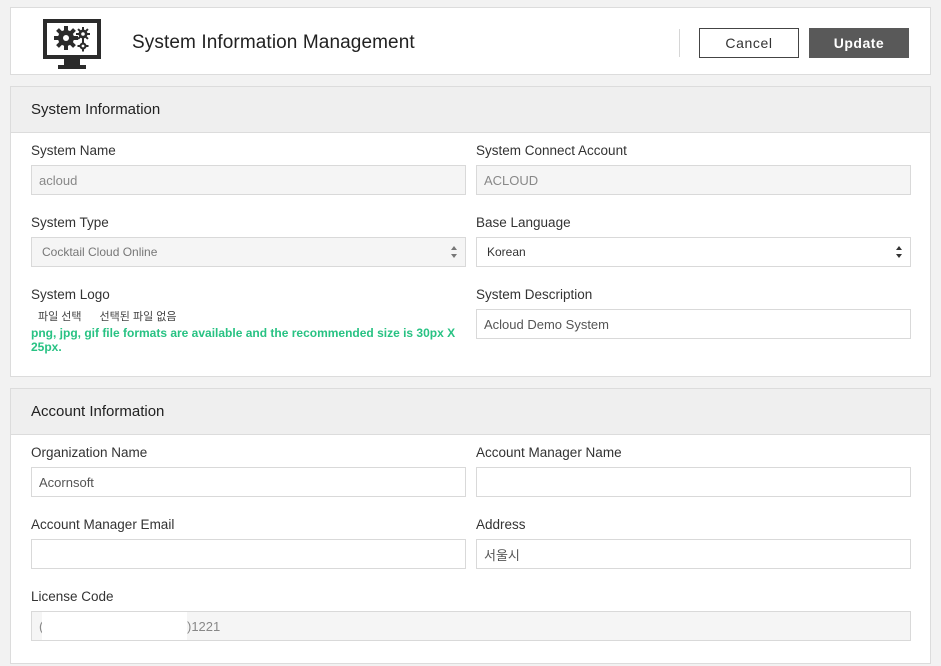 The height and width of the screenshot is (666, 941). I want to click on license-code-field: License Code ( )1221, so click(471, 615).